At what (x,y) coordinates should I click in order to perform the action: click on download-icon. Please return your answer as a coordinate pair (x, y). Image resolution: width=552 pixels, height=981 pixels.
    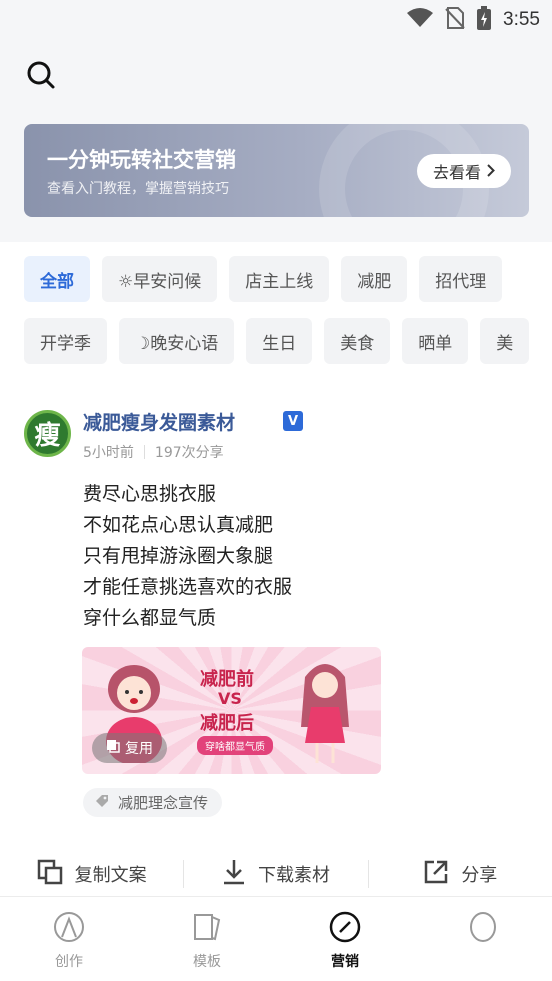
    Looking at the image, I should click on (234, 874).